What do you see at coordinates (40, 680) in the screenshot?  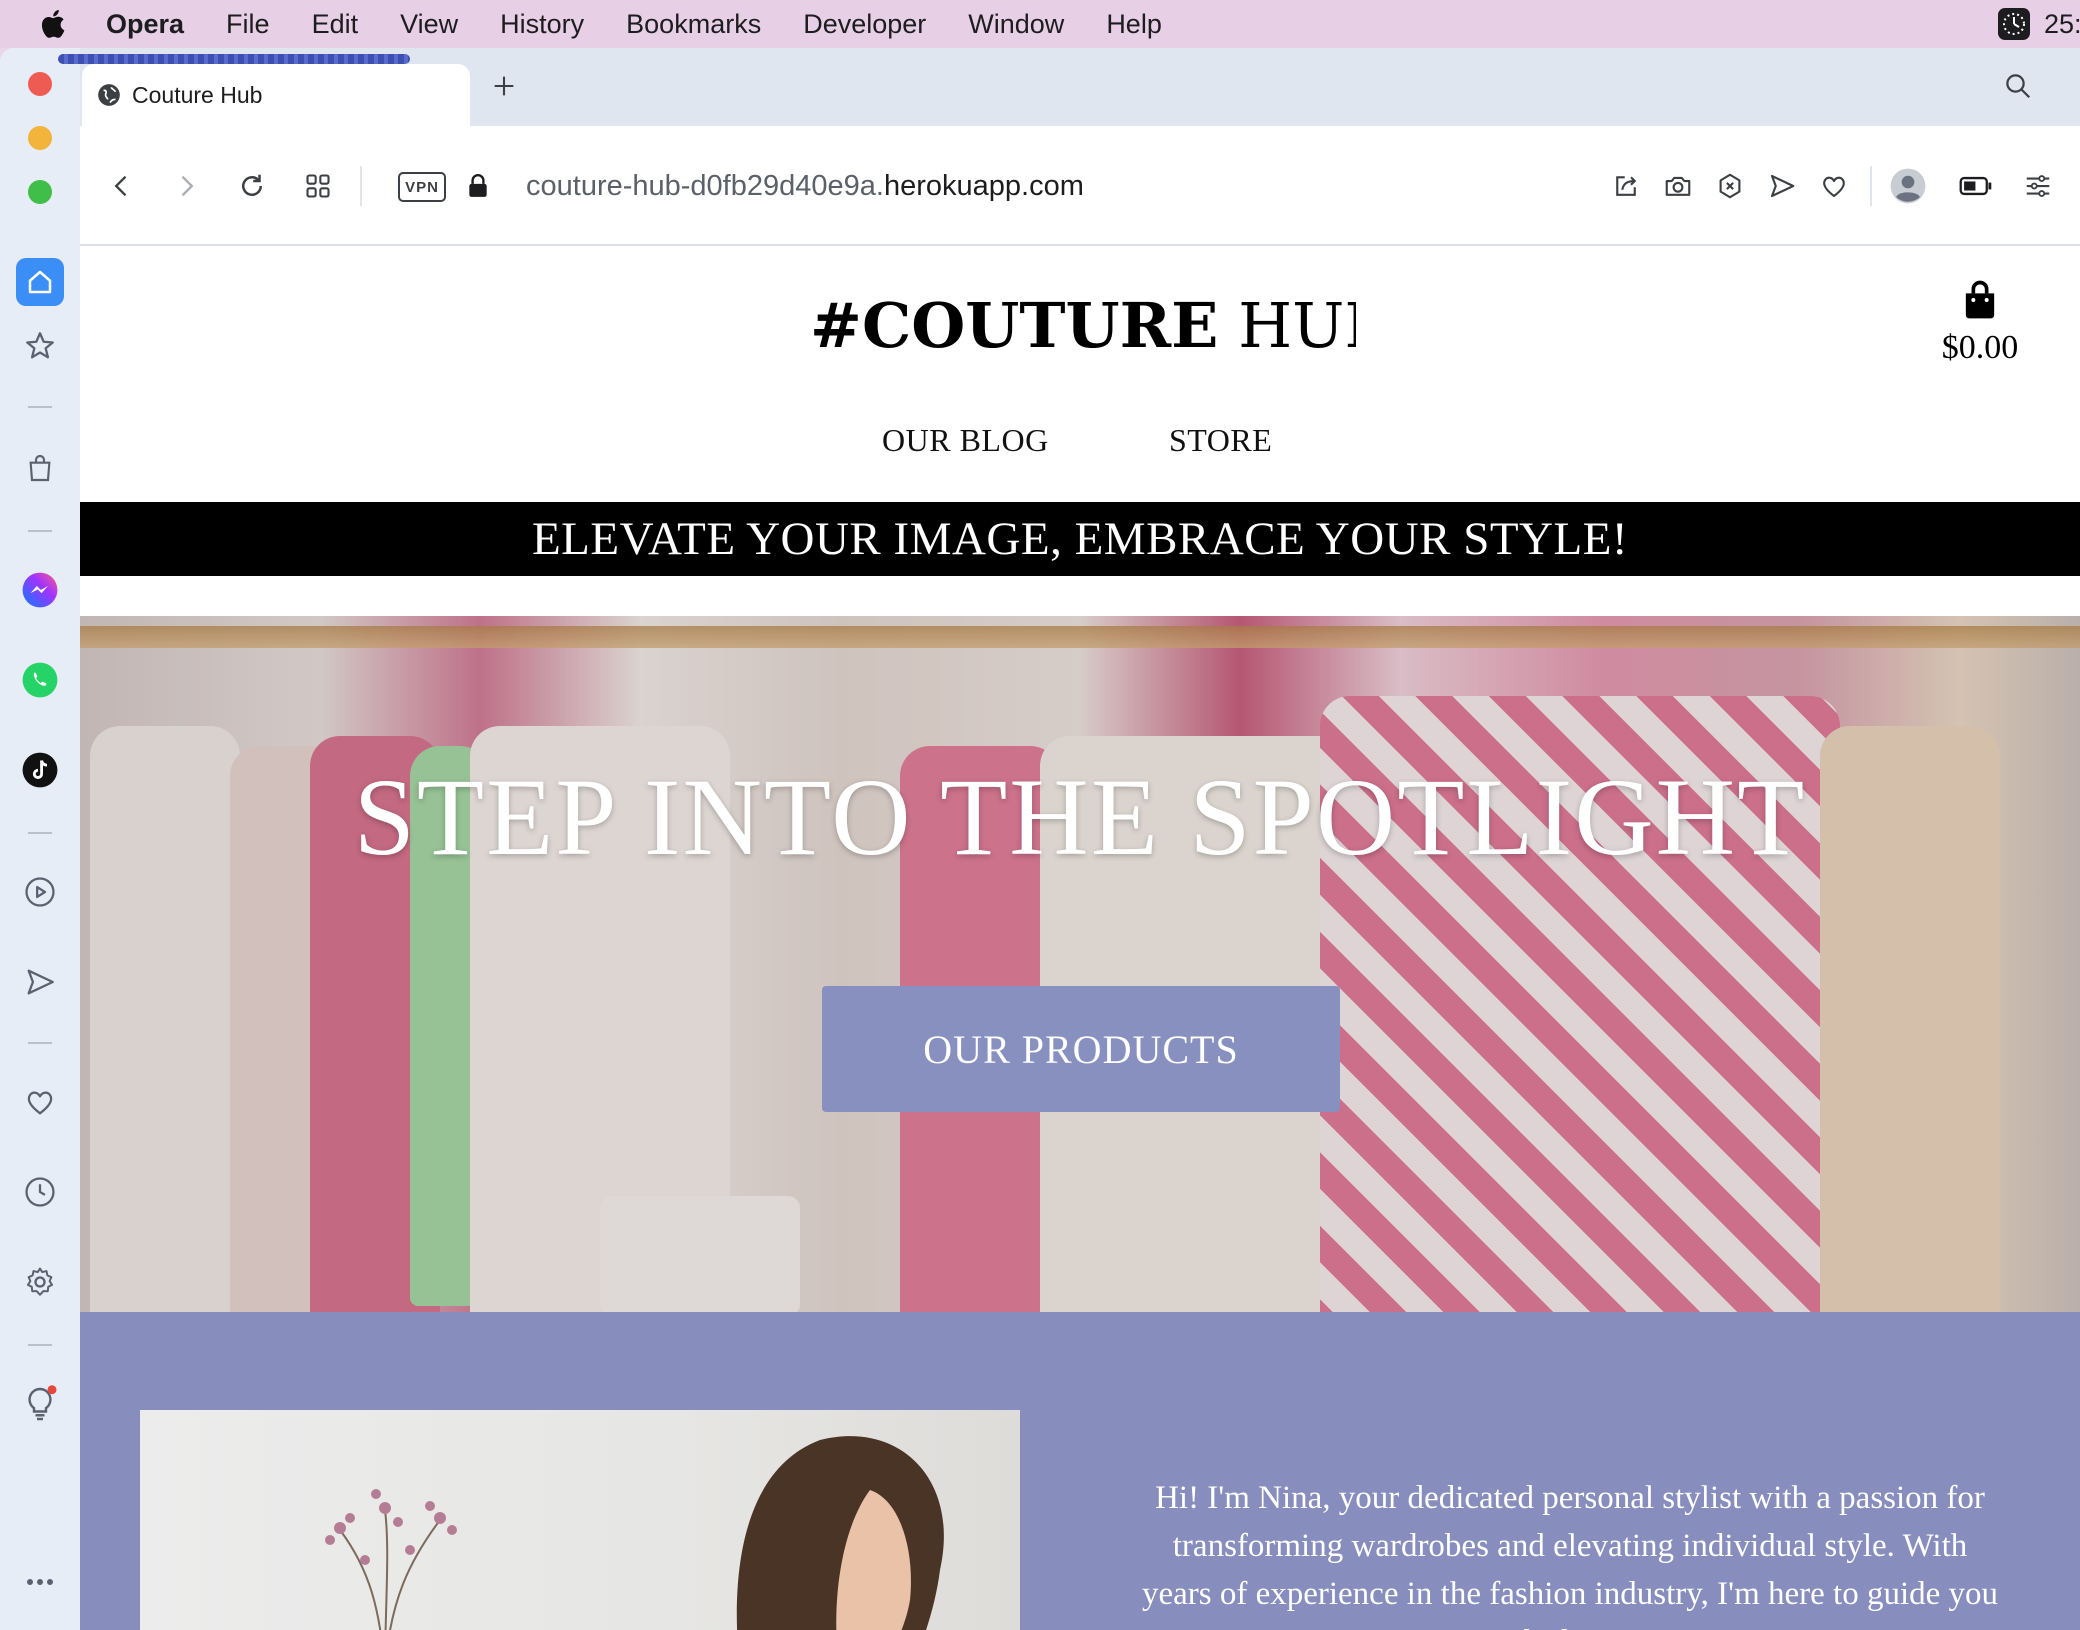 I see `whatsapp-icon` at bounding box center [40, 680].